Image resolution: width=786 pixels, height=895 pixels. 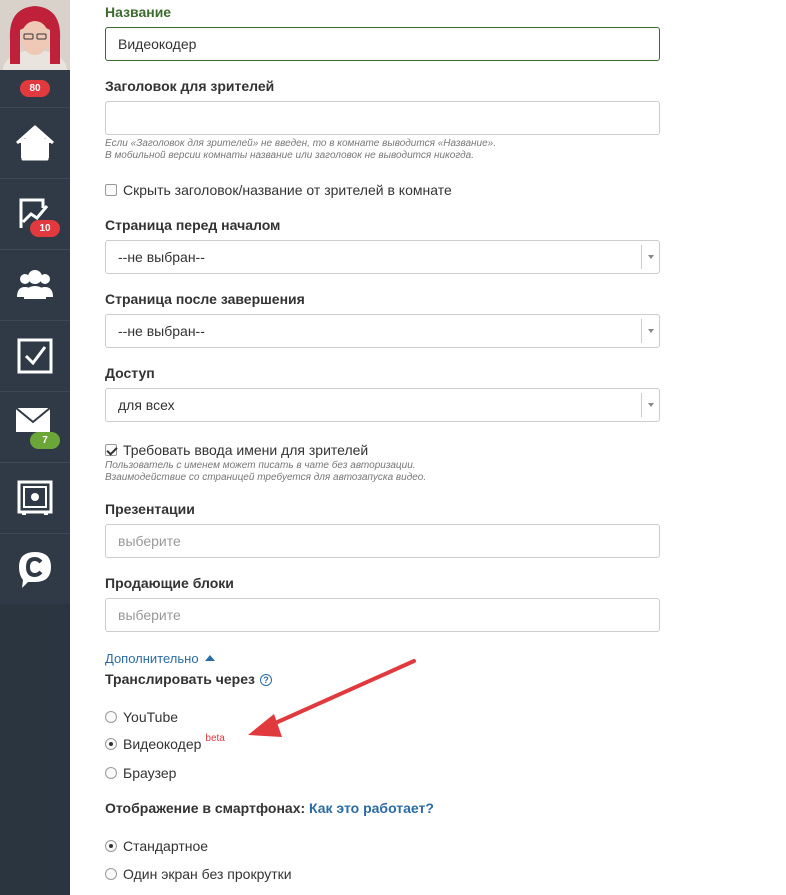 I want to click on sidebar-item-safe, so click(x=35, y=497).